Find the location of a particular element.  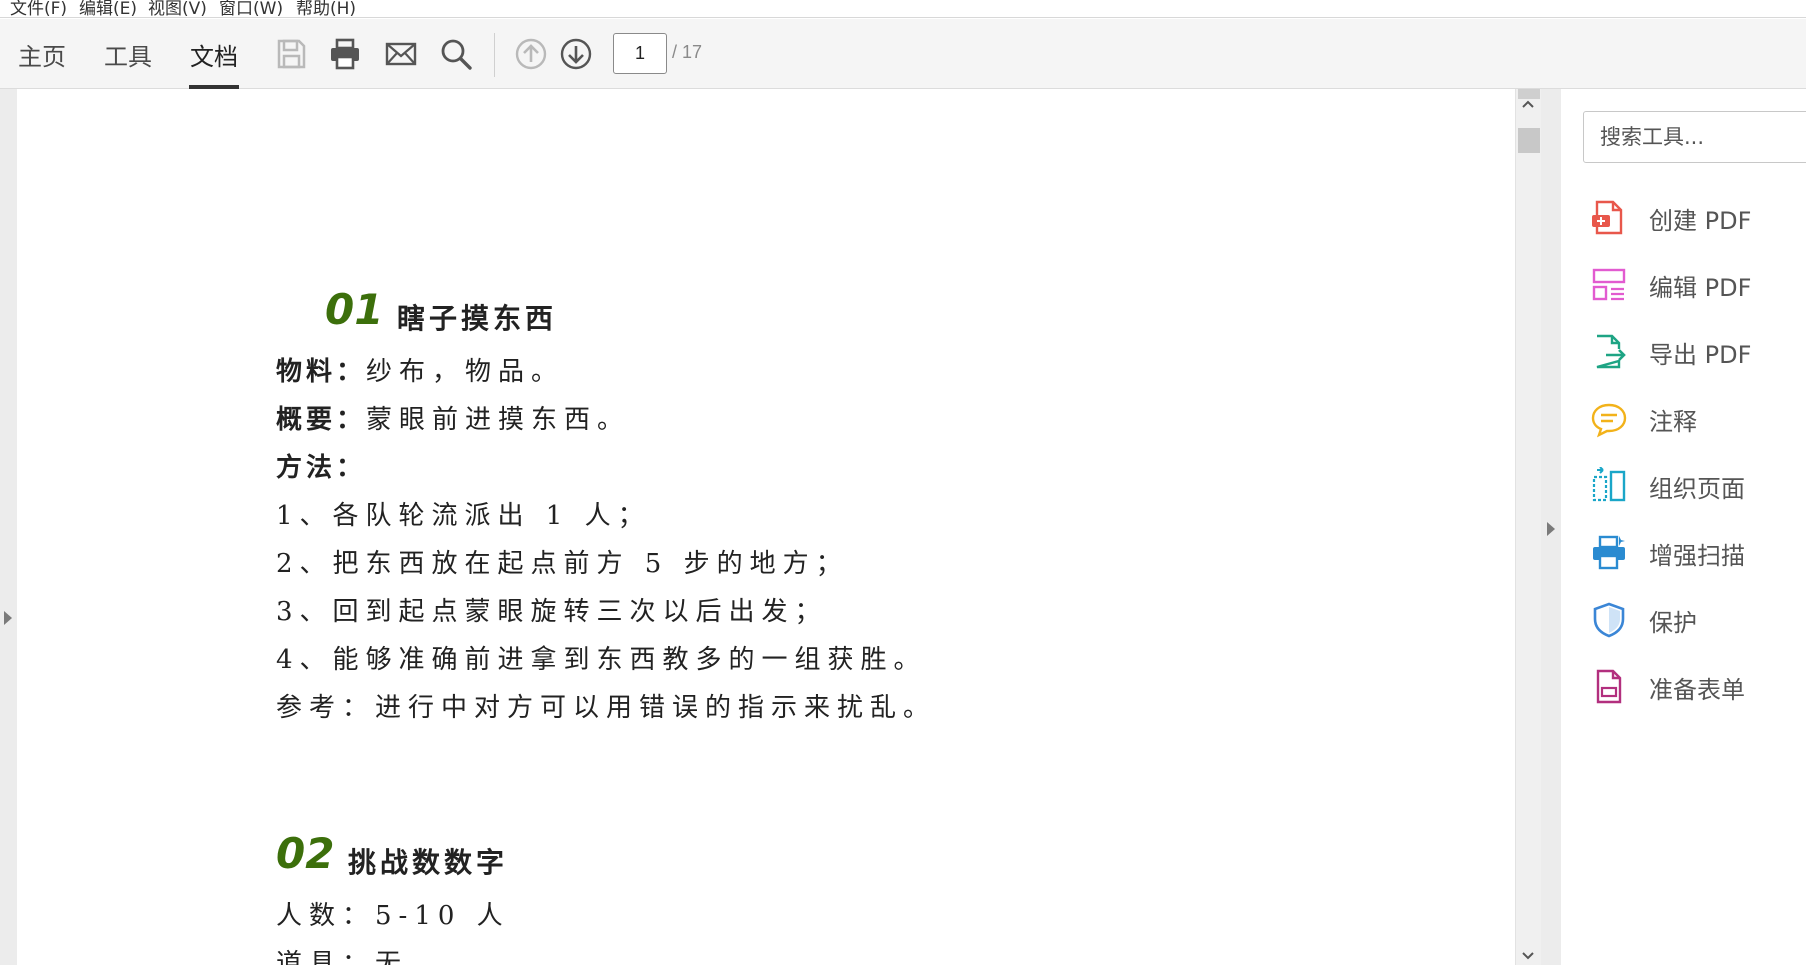

menu-help: 帮助(H) is located at coordinates (326, 8).